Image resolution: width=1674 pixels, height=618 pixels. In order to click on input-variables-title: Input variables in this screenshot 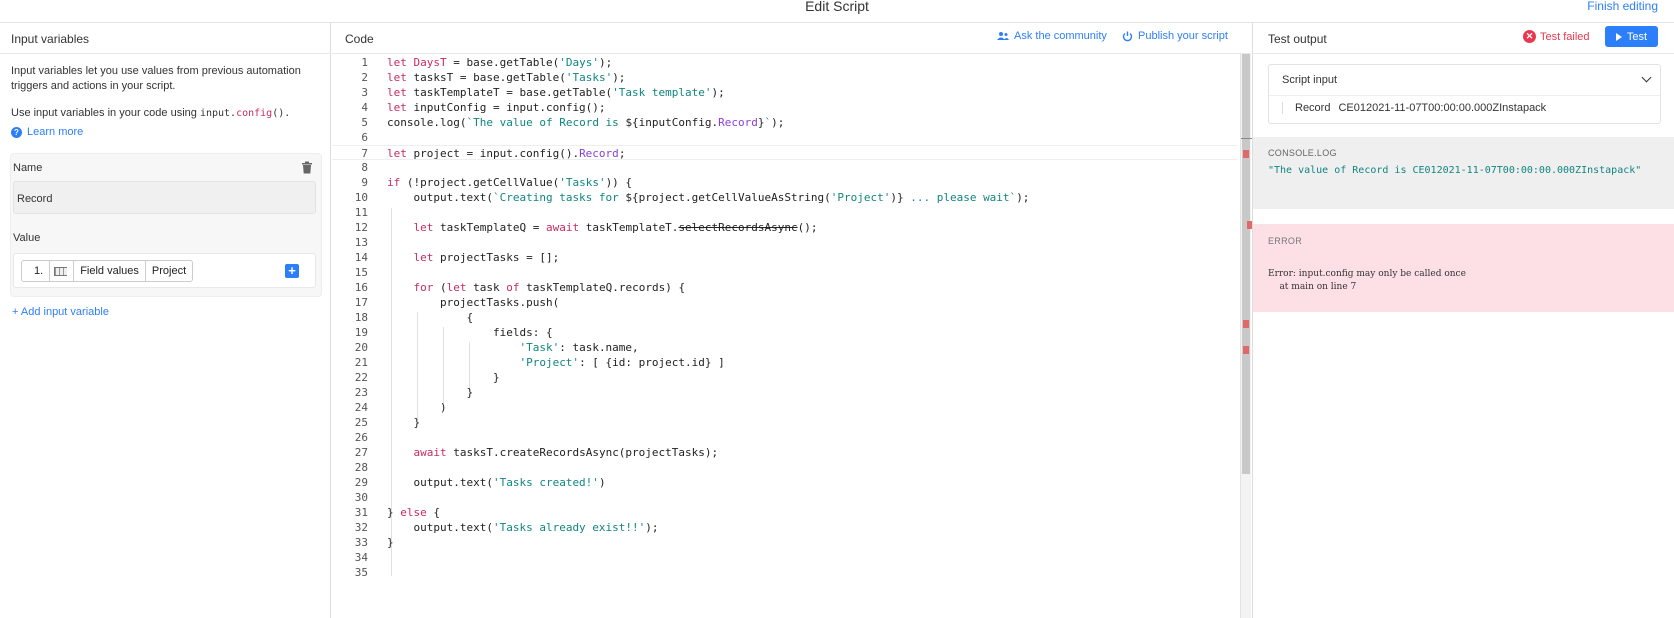, I will do `click(50, 39)`.